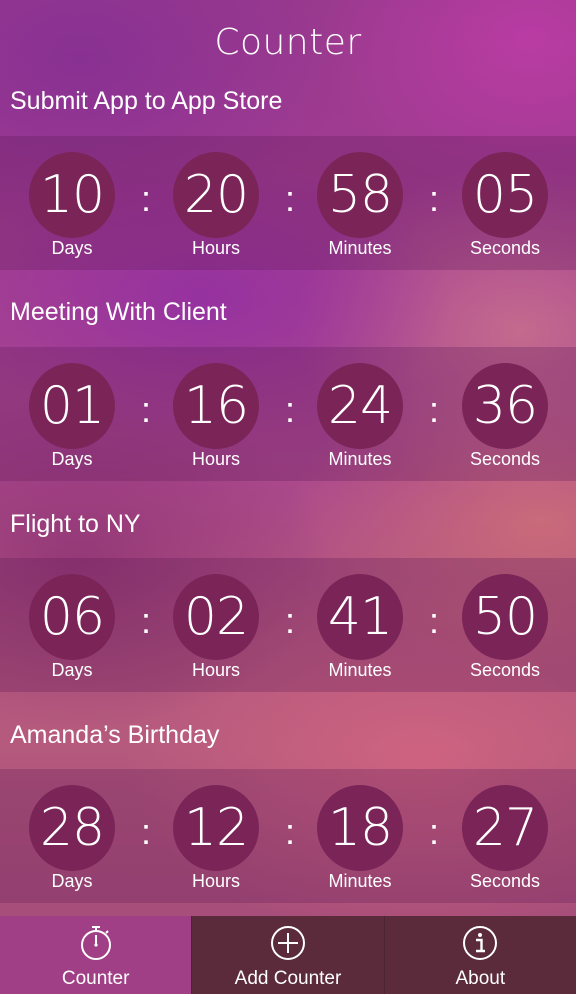  What do you see at coordinates (505, 828) in the screenshot?
I see `seconds-value: 27` at bounding box center [505, 828].